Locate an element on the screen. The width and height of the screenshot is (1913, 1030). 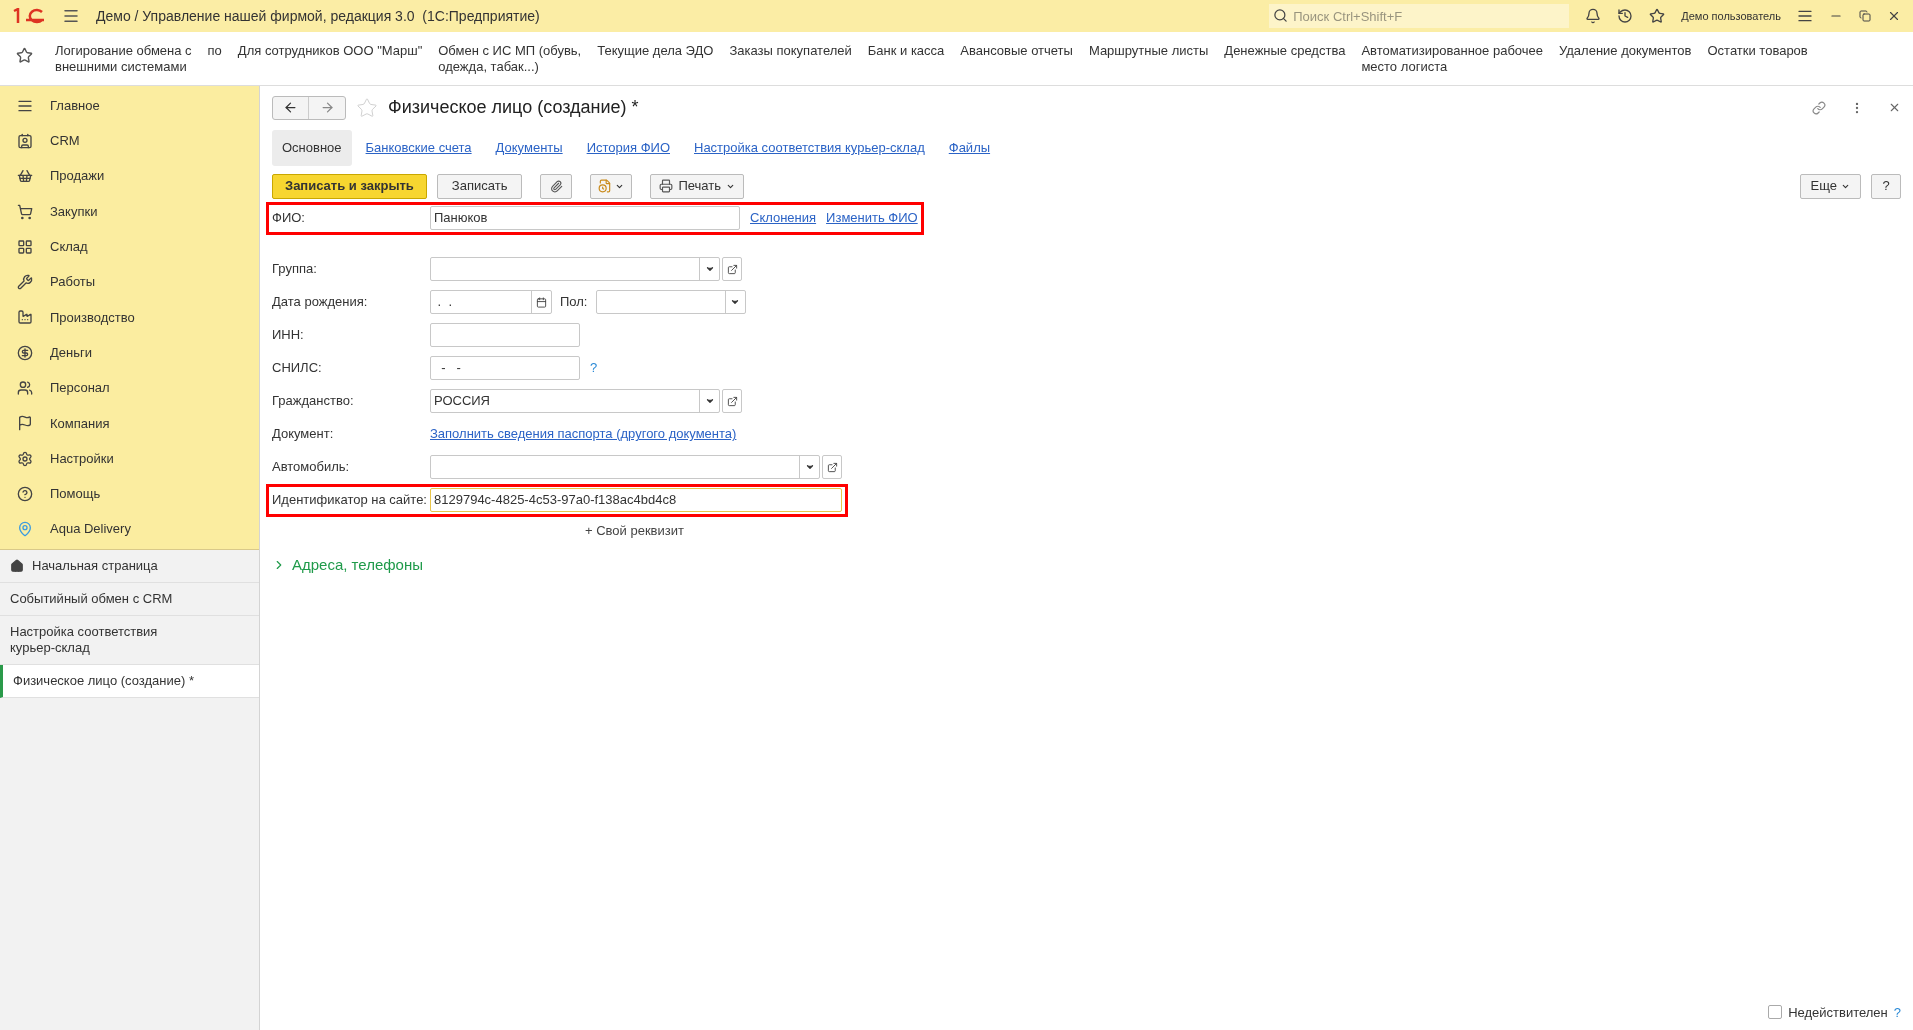
document-menu-button is located at coordinates (611, 186).